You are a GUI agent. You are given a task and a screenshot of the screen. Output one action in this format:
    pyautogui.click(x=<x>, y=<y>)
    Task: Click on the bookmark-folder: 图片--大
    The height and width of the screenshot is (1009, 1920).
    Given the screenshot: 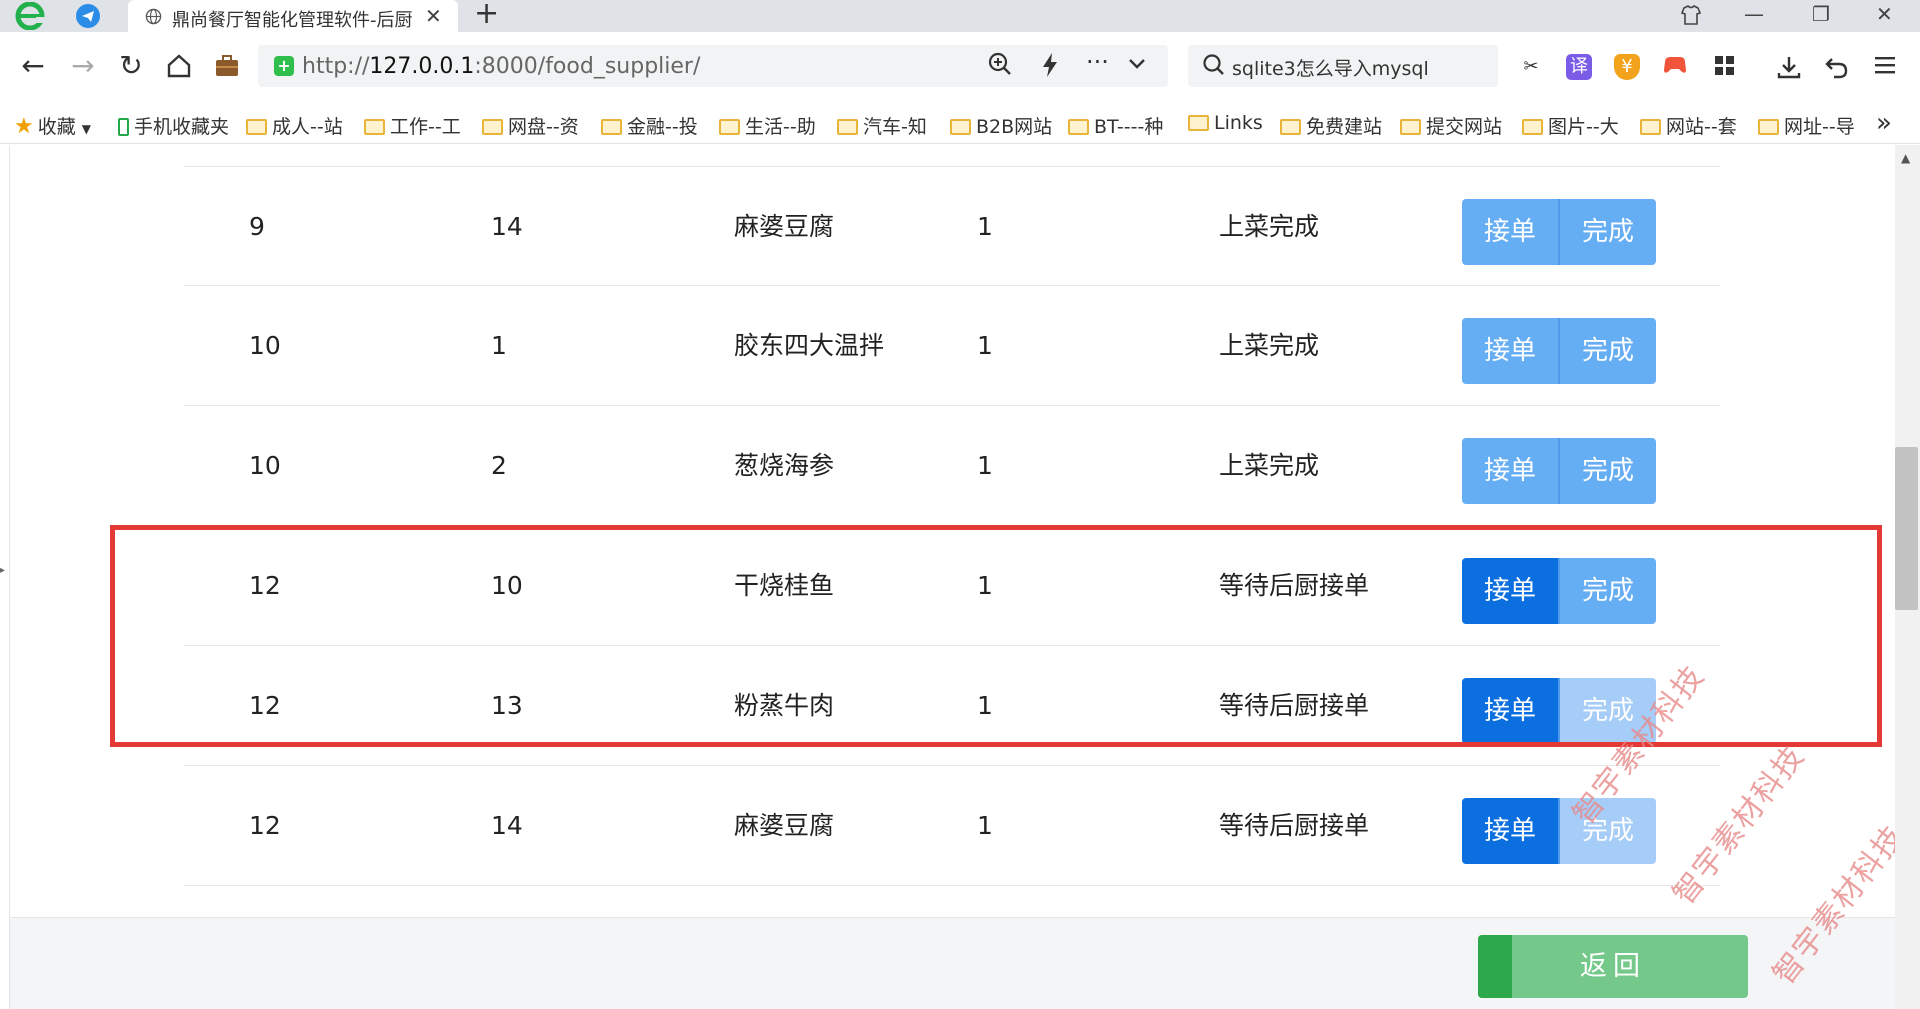 What is the action you would take?
    pyautogui.click(x=1570, y=125)
    